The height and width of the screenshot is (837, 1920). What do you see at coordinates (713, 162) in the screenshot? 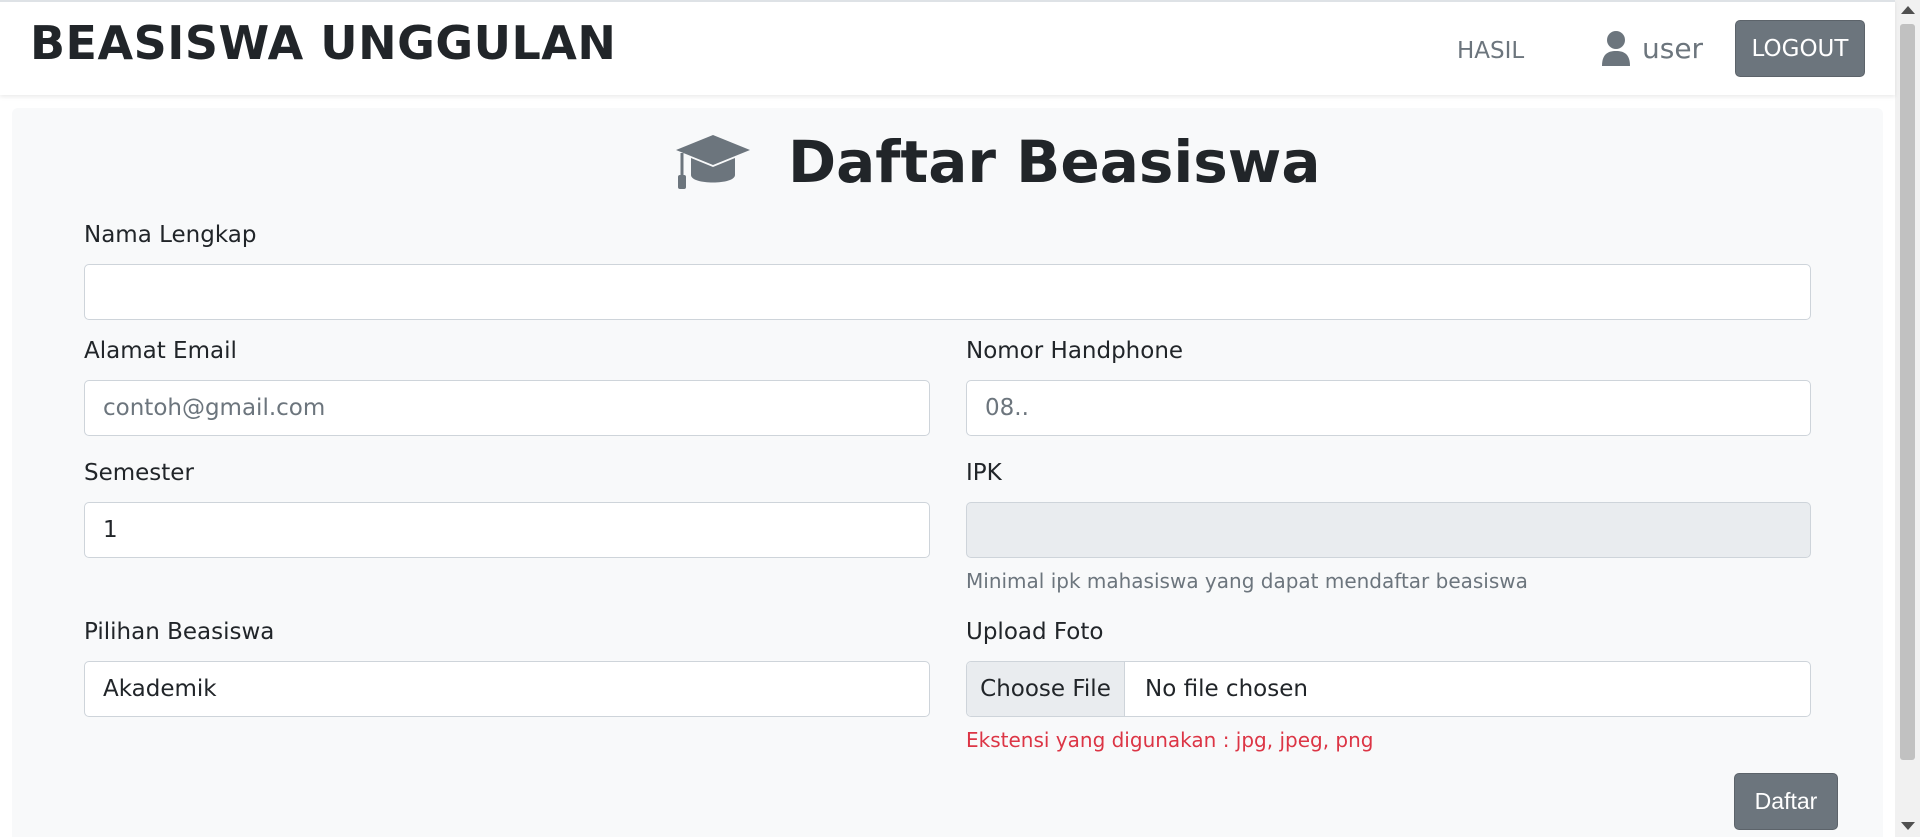
I see `graduation-cap-icon` at bounding box center [713, 162].